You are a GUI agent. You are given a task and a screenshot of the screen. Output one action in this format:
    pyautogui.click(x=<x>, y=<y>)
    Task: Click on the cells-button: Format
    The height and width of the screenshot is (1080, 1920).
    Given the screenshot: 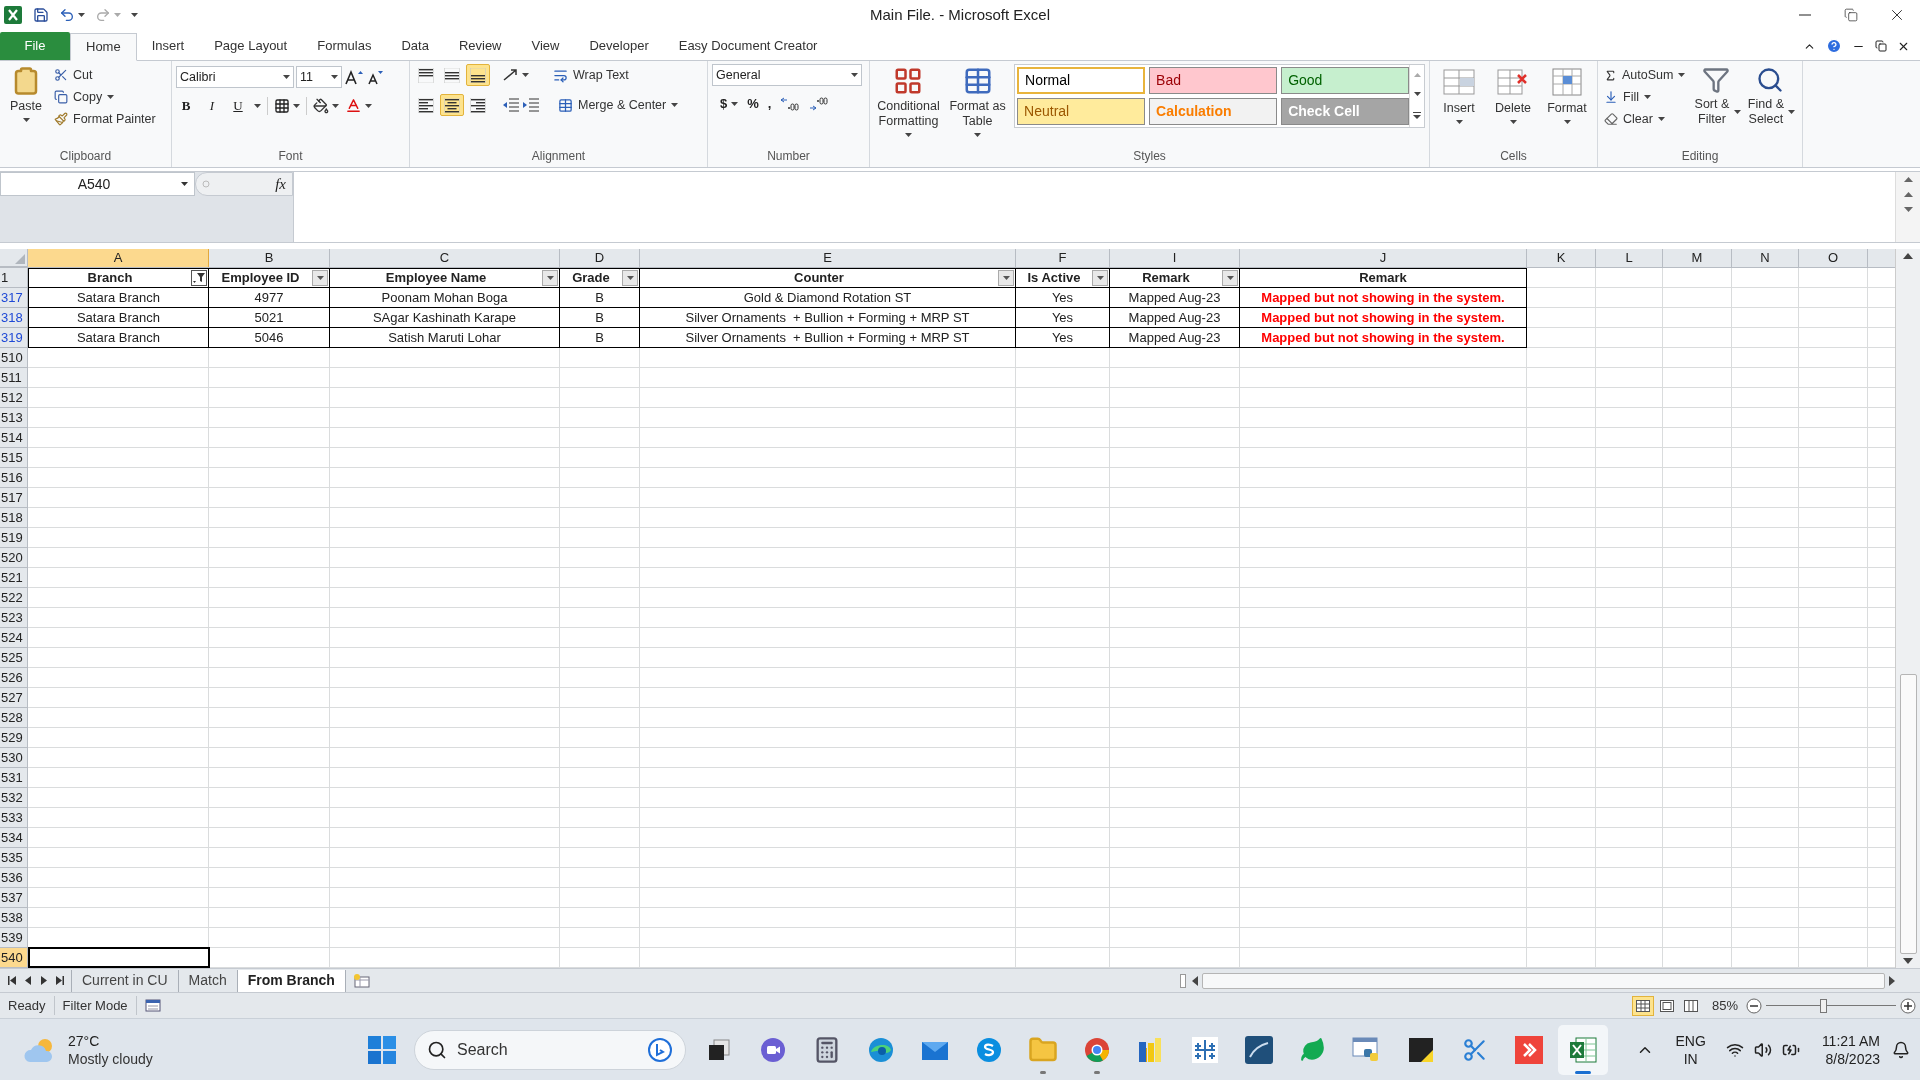 What is the action you would take?
    pyautogui.click(x=1567, y=94)
    